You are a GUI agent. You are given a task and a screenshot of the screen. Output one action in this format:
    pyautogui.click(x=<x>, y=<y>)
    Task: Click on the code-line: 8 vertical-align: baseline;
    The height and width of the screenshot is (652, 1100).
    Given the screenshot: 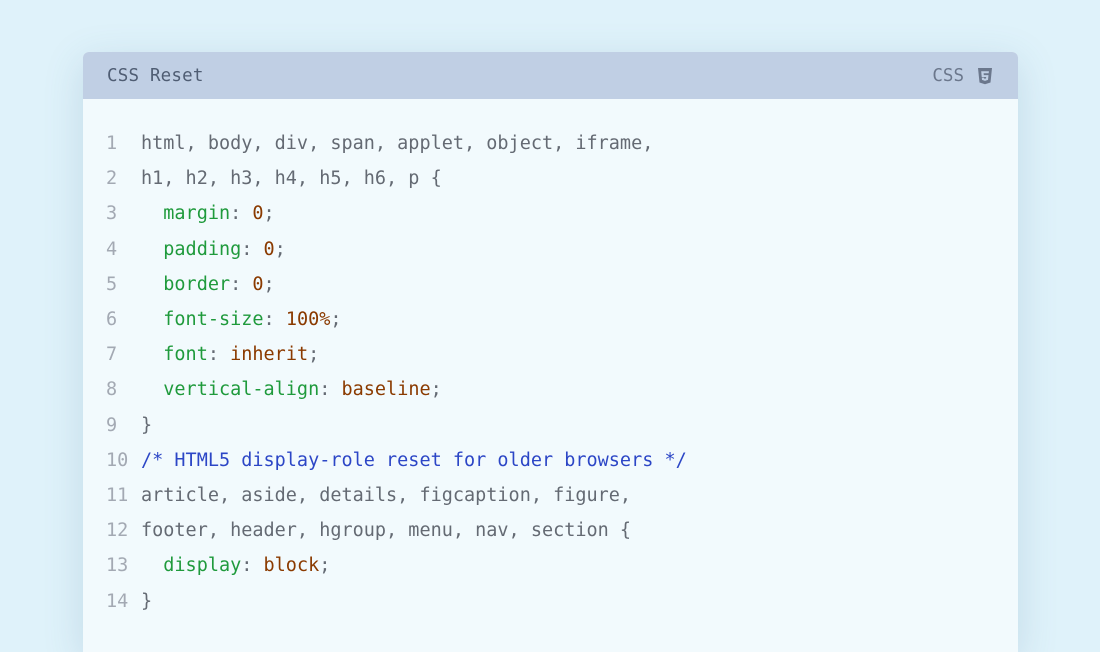 What is the action you would take?
    pyautogui.click(x=550, y=389)
    